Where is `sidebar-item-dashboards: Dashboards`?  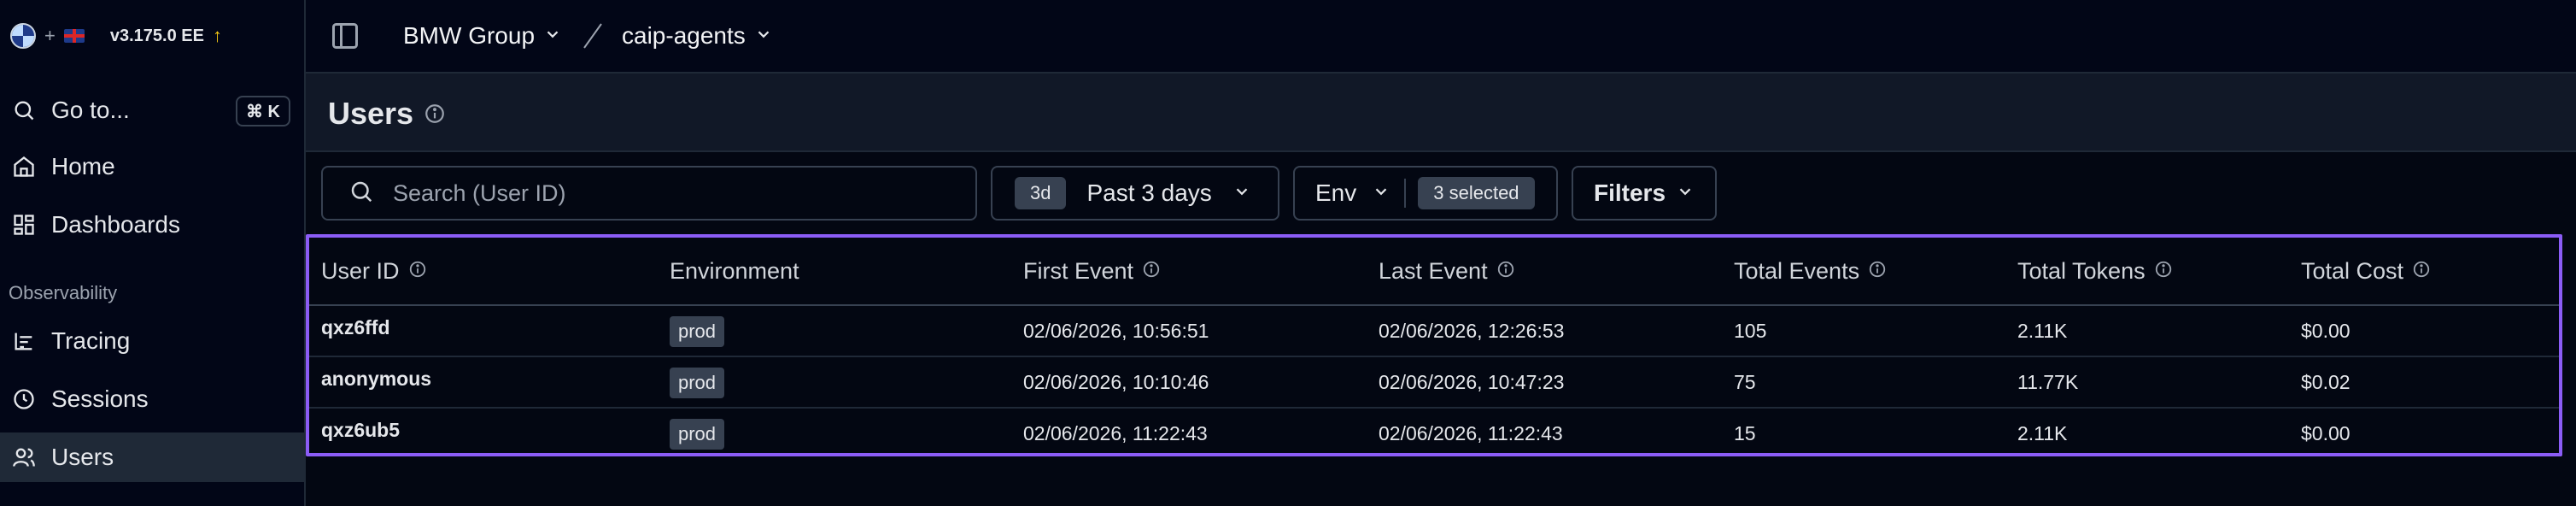 sidebar-item-dashboards: Dashboards is located at coordinates (152, 225).